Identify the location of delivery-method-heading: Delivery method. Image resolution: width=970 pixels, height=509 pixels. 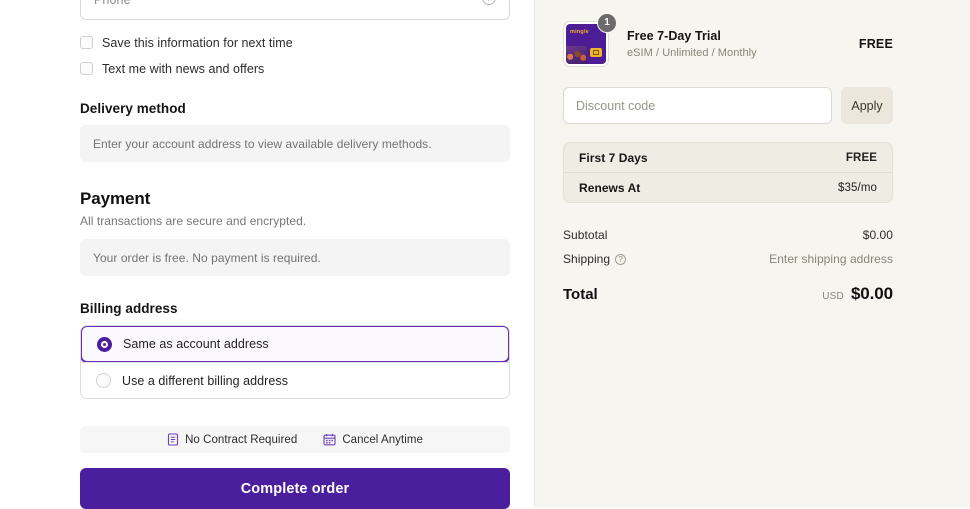
(133, 108).